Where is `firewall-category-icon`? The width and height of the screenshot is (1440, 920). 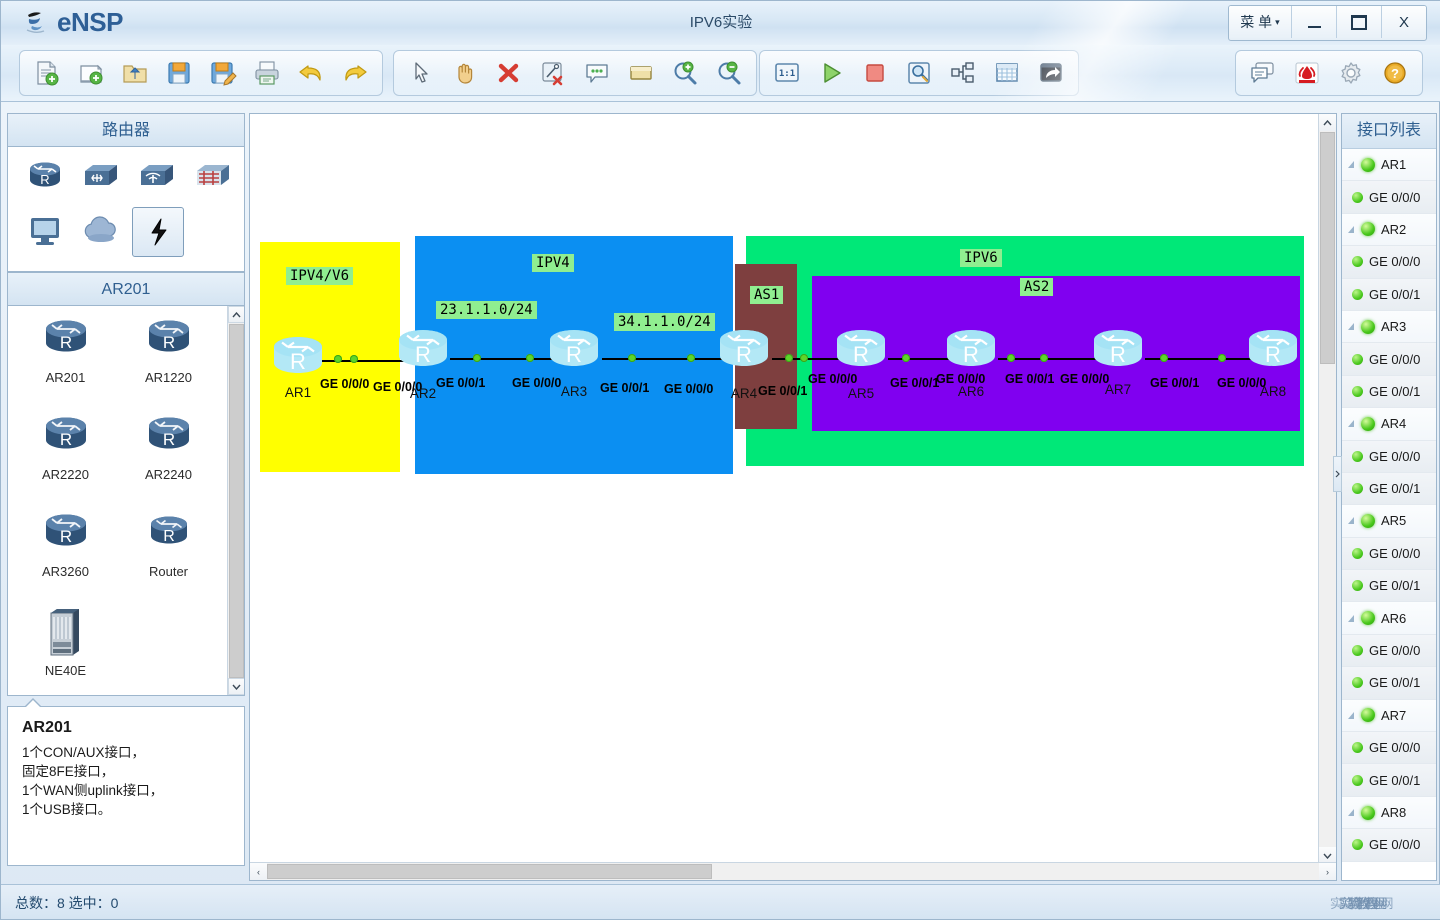
firewall-category-icon is located at coordinates (213, 177).